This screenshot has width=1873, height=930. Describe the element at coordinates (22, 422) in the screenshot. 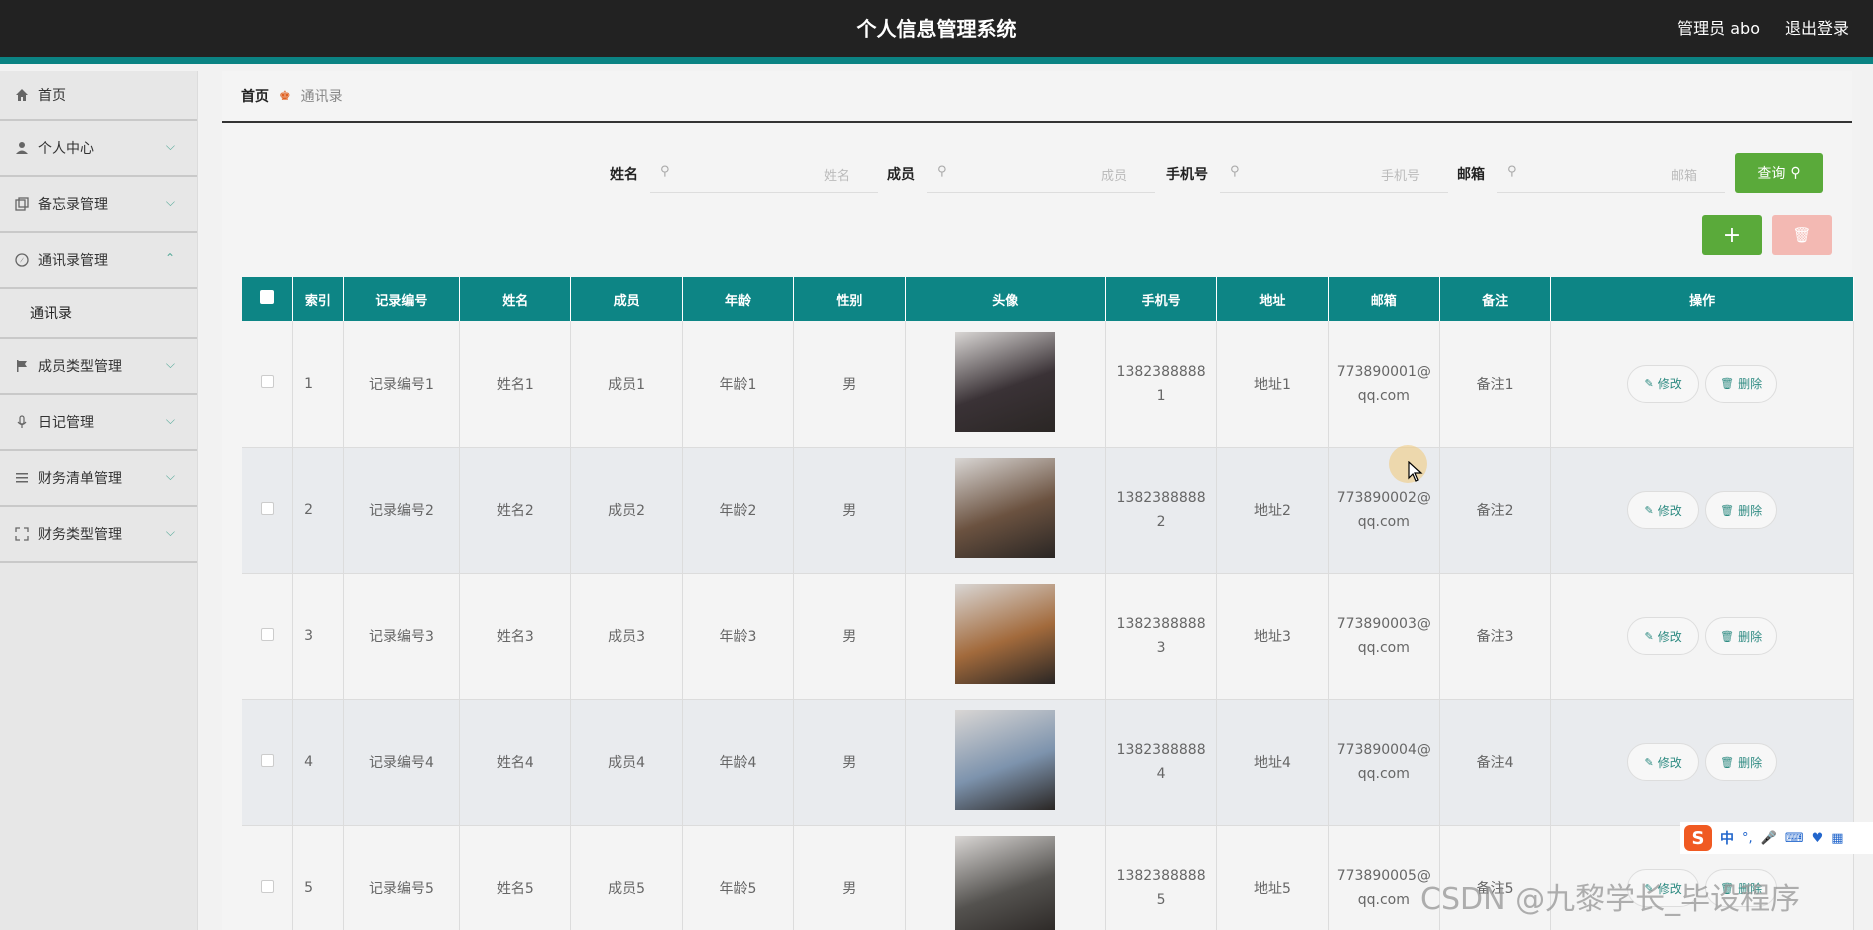

I see `microphone-icon` at that location.